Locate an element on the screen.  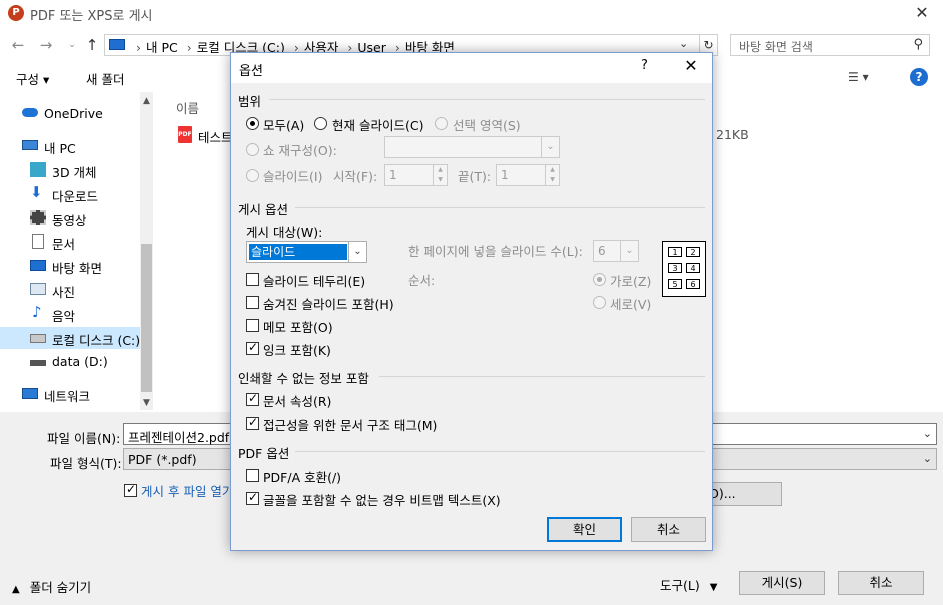
tools-menu-button: 도구(L) ▼ is located at coordinates (688, 584).